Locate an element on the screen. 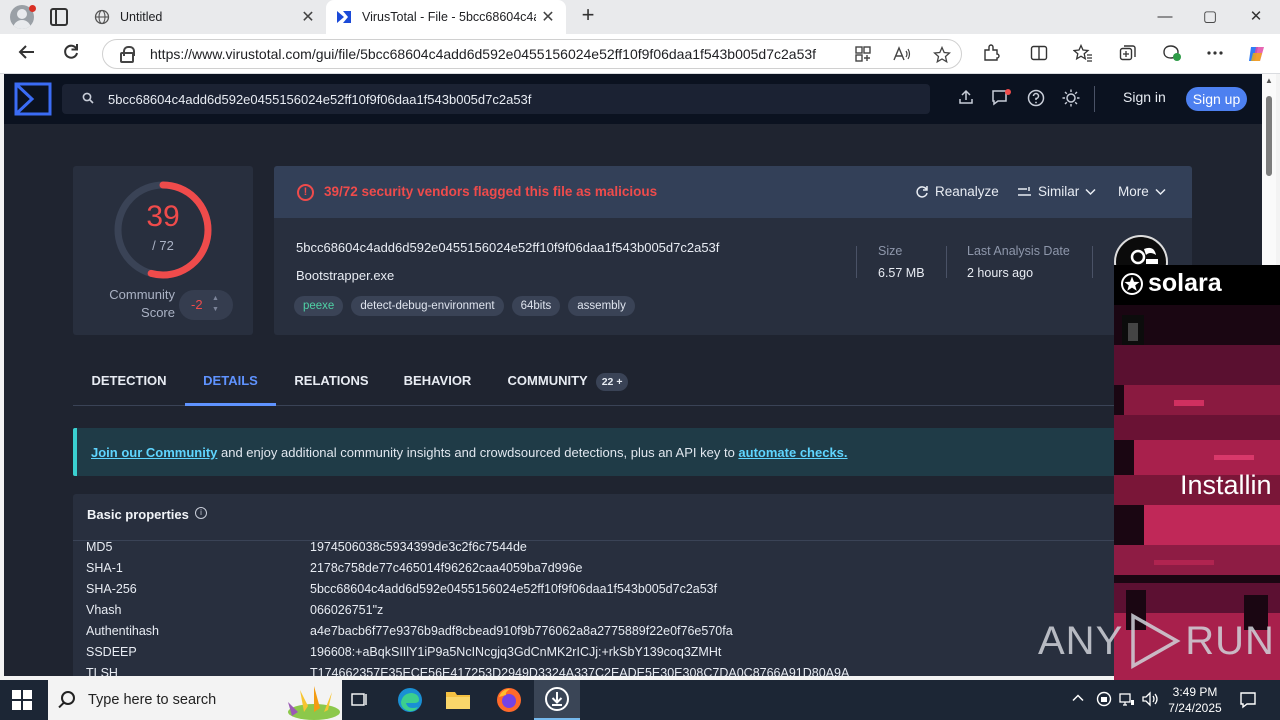 This screenshot has width=1280, height=720. refresh-icon is located at coordinates (71, 54).